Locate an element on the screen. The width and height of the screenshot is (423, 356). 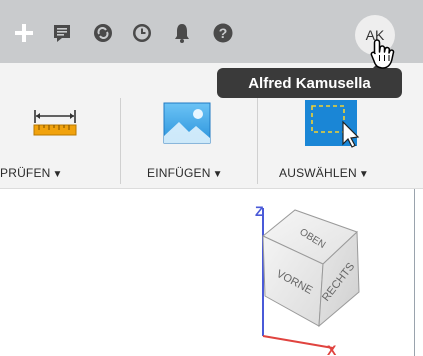
canvas-border is located at coordinates (414, 272).